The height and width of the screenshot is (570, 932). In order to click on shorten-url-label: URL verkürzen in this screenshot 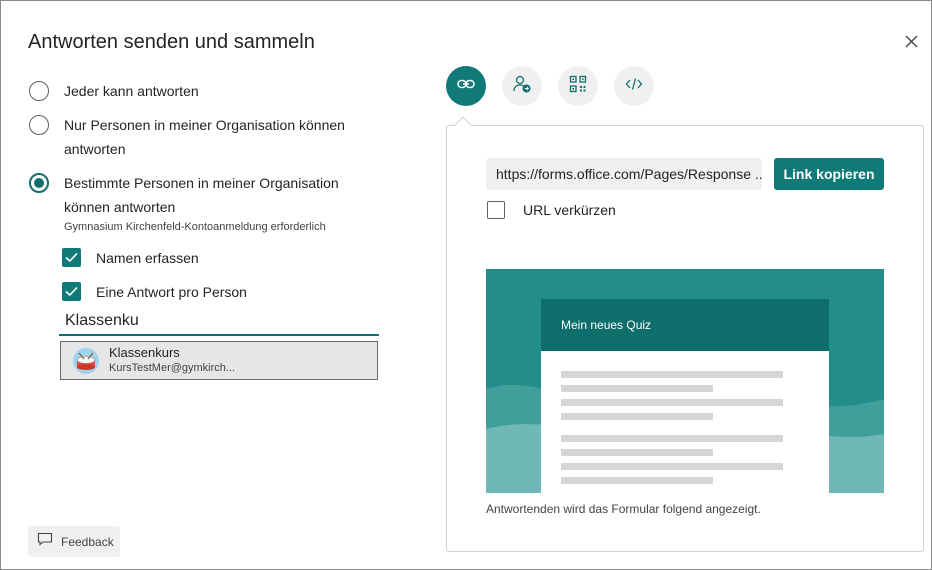, I will do `click(569, 210)`.